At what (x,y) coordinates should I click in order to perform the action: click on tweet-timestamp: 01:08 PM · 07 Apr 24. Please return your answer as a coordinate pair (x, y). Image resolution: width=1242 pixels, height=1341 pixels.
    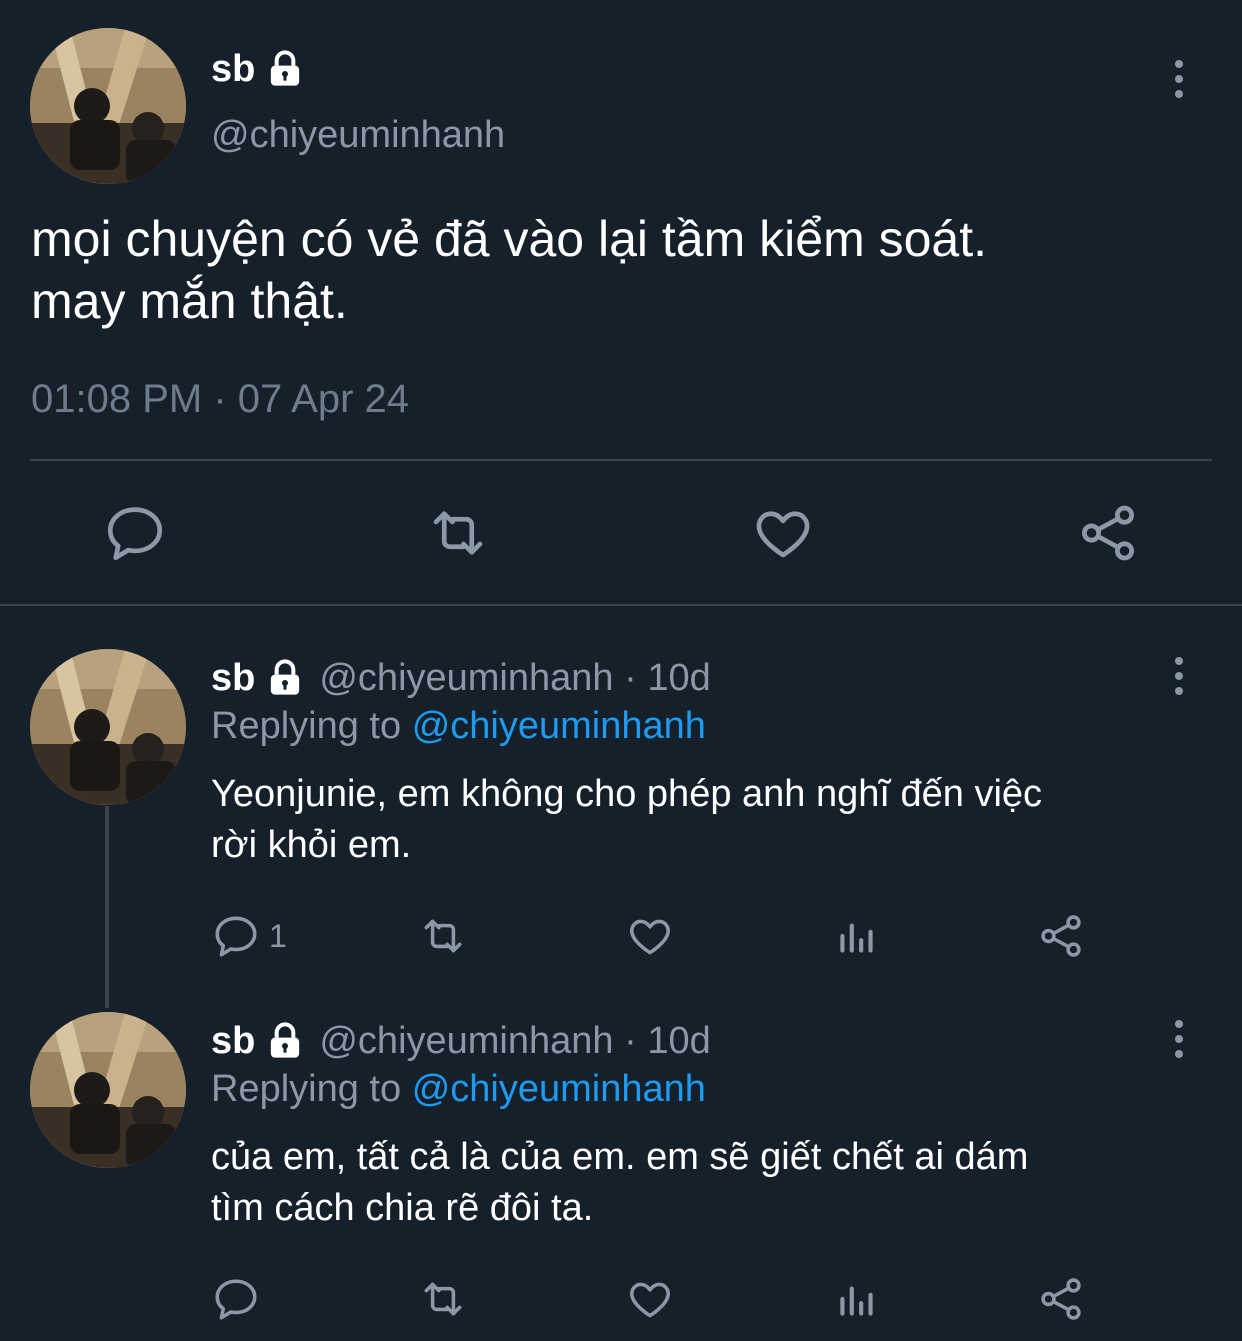
    Looking at the image, I should click on (220, 399).